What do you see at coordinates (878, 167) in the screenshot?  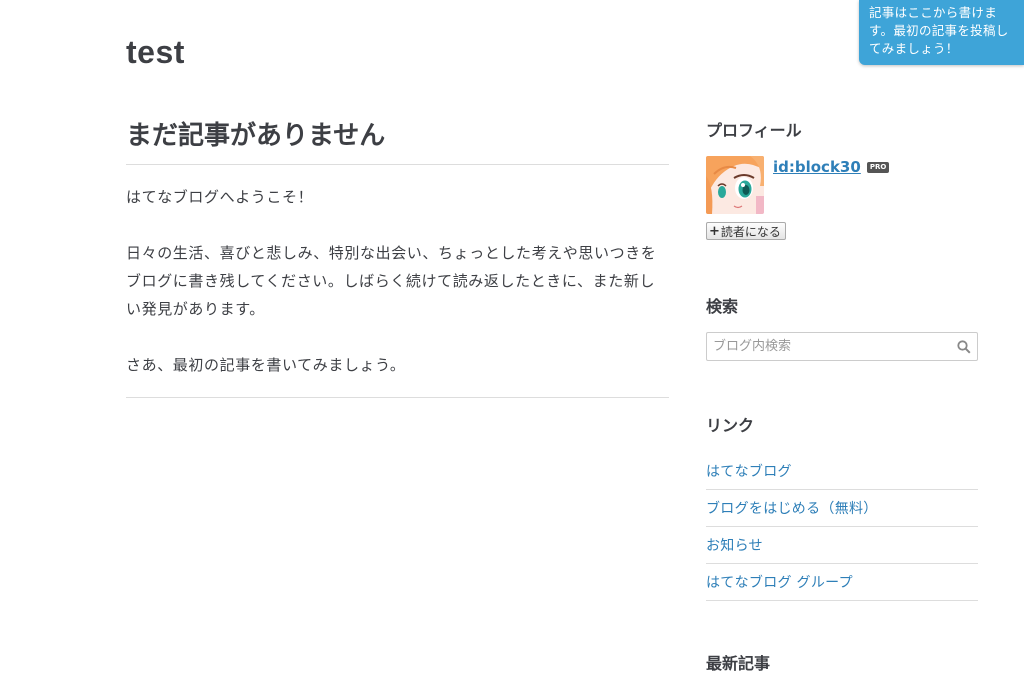 I see `pro-badge: PRO` at bounding box center [878, 167].